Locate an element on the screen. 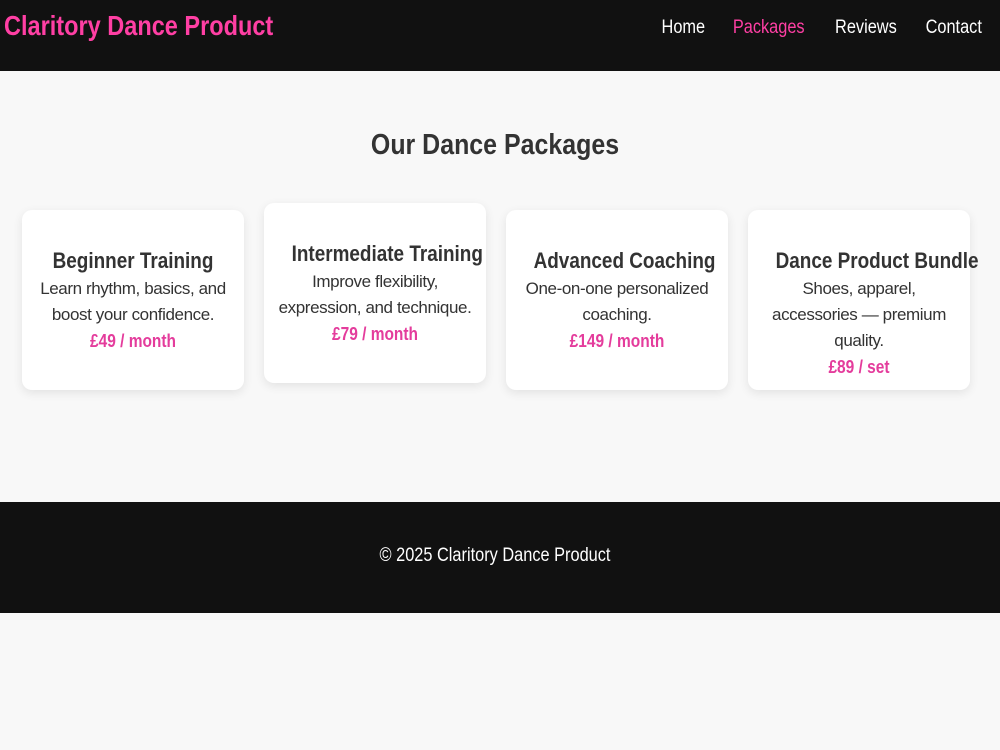 The image size is (1000, 750). nav-contact-link: Contact is located at coordinates (953, 28).